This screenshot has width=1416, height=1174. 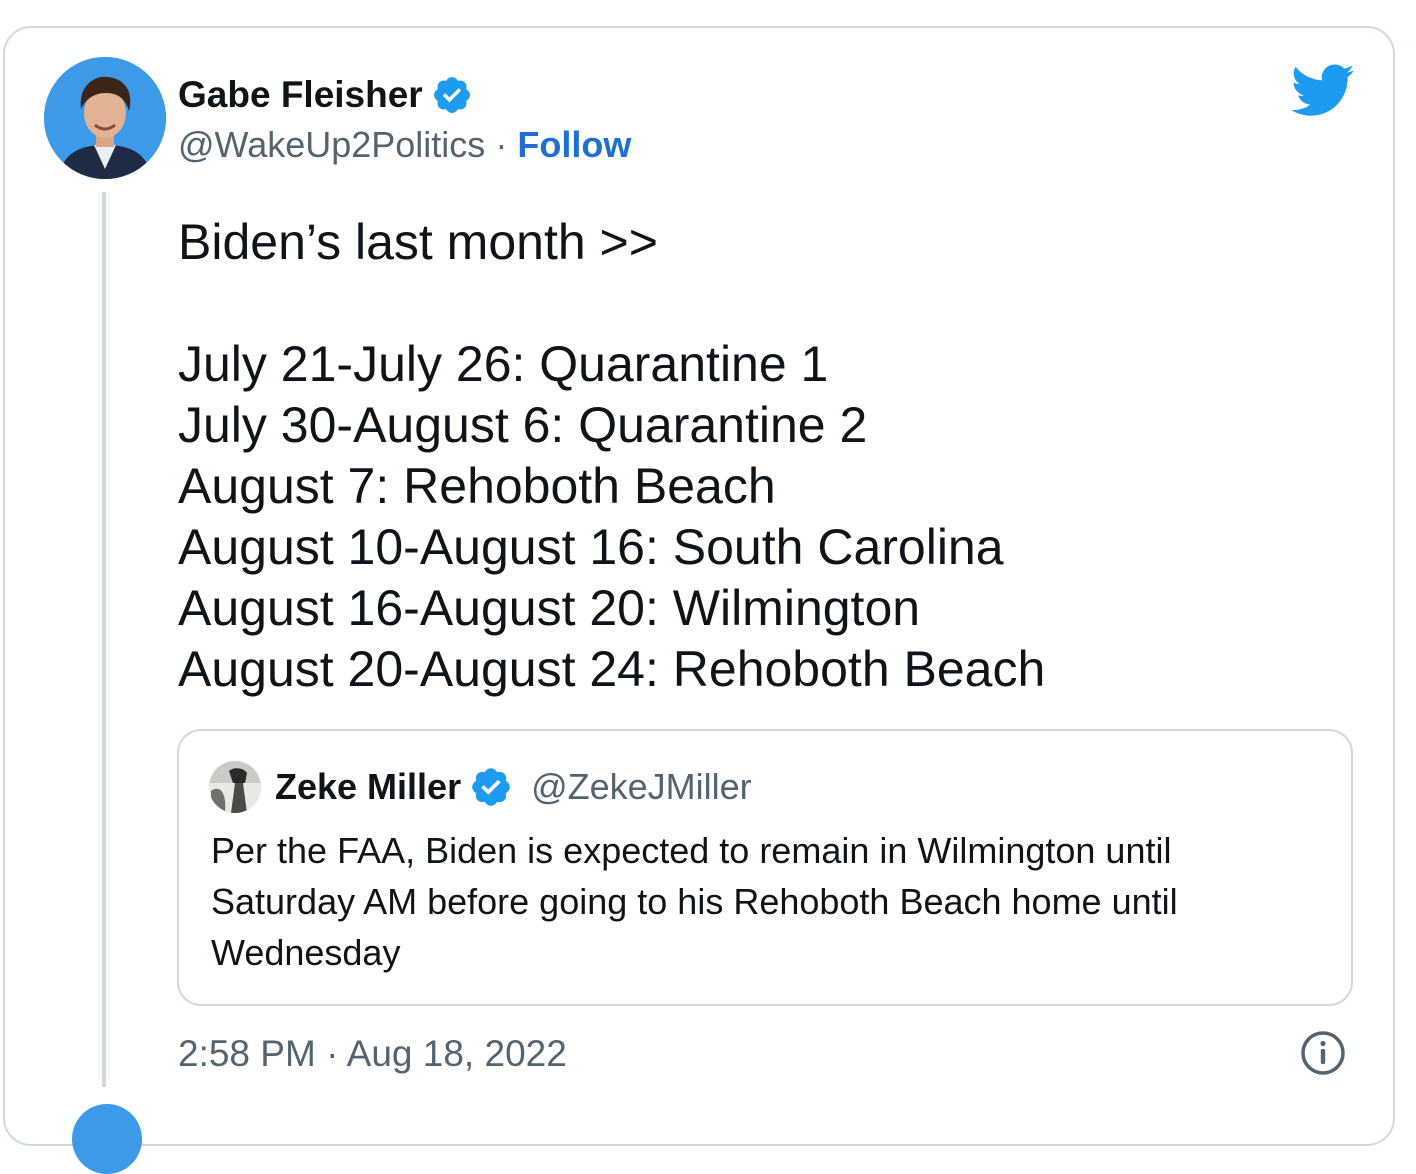 I want to click on quoted-tweet-header: Zeke Miller @ZekeJMiller, so click(x=480, y=787).